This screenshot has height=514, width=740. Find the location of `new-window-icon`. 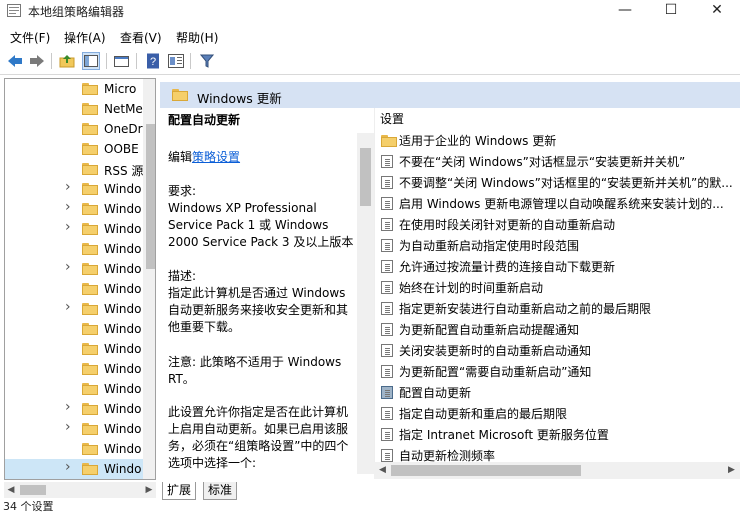

new-window-icon is located at coordinates (122, 61).